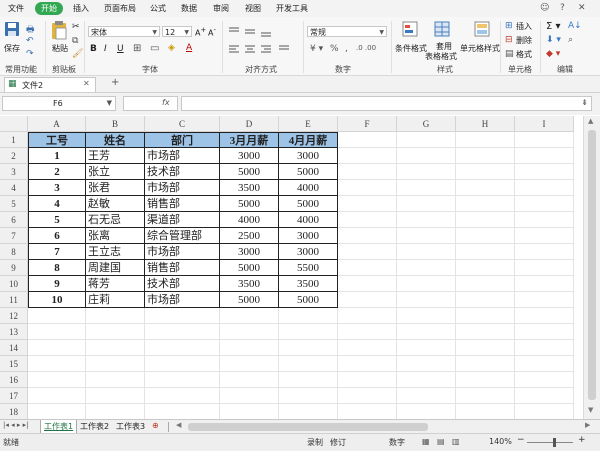 Image resolution: width=600 pixels, height=451 pixels. What do you see at coordinates (59, 103) in the screenshot?
I see `name-box: F6 ▼` at bounding box center [59, 103].